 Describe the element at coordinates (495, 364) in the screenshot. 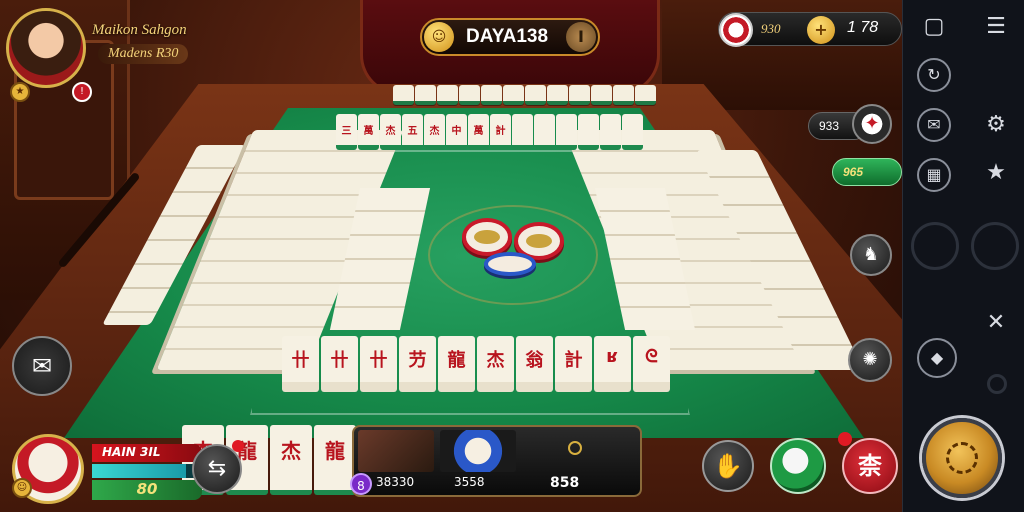

I see `front-tile: 杰` at that location.